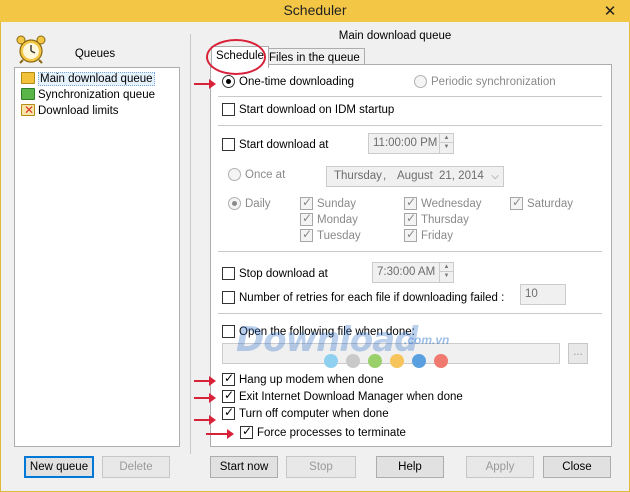 The height and width of the screenshot is (492, 630). I want to click on start-time-value: 11:00:00 PM, so click(405, 143).